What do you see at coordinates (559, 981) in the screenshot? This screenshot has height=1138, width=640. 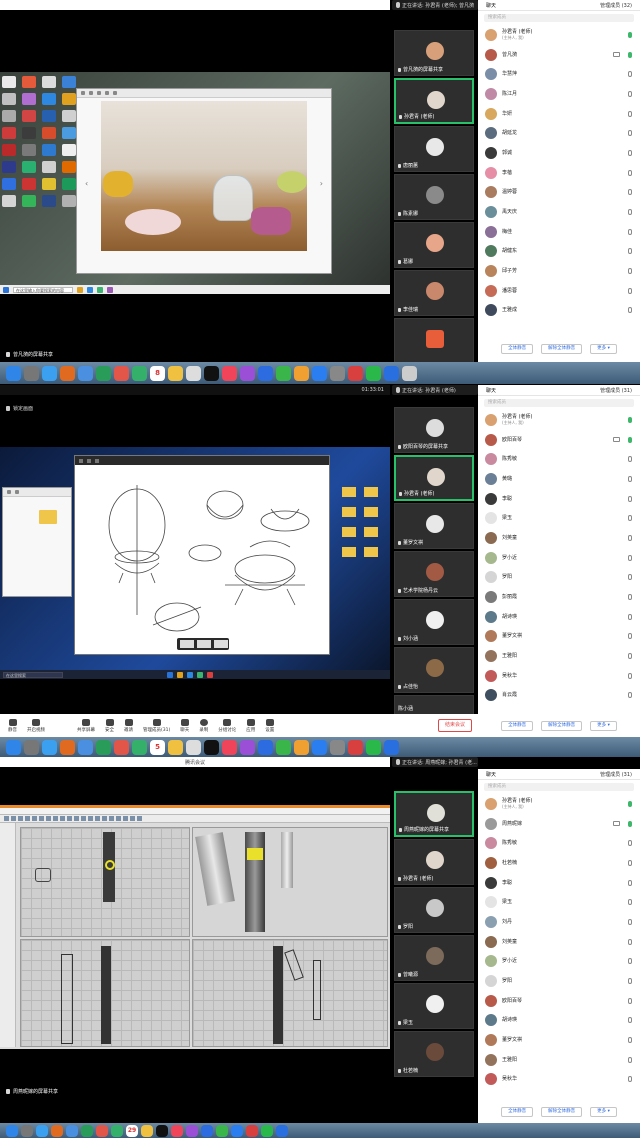 I see `member-row: 罗阳` at bounding box center [559, 981].